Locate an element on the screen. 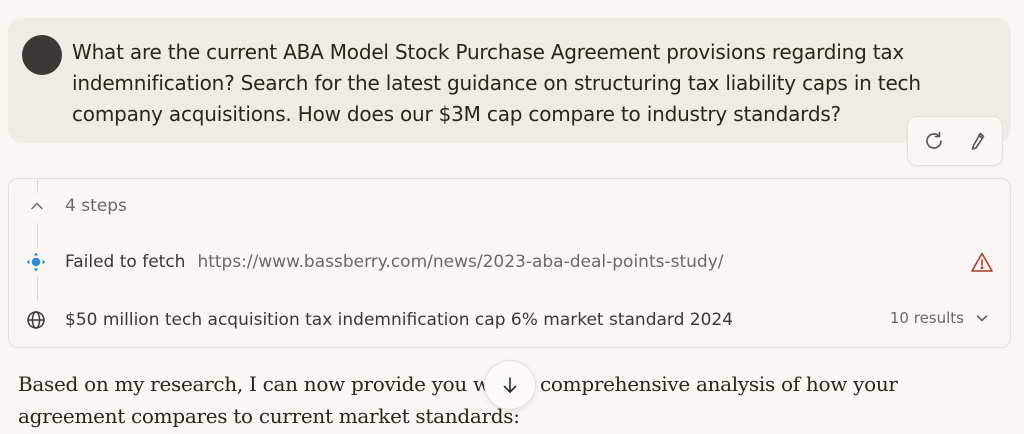 The height and width of the screenshot is (434, 1024). globe-icon is located at coordinates (36, 320).